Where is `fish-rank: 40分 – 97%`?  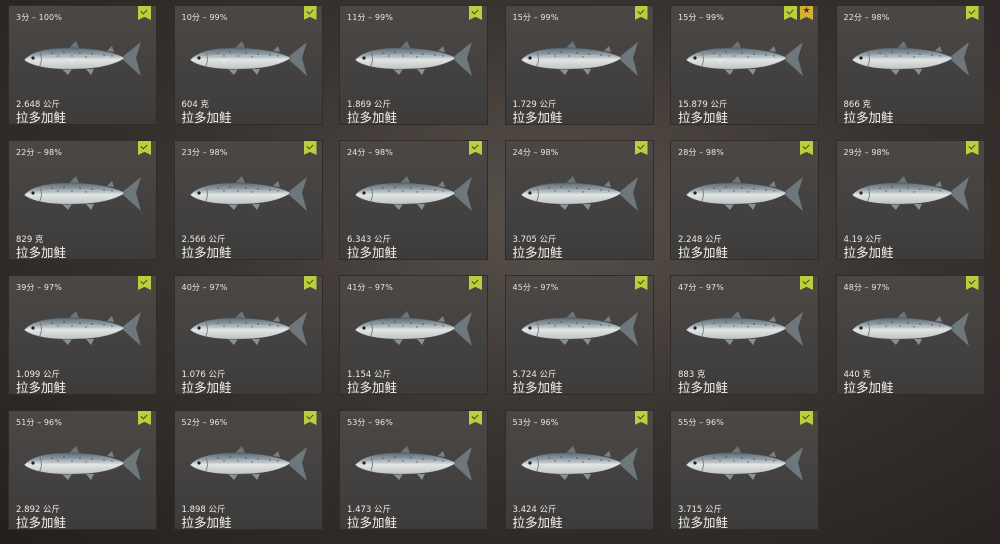
fish-rank: 40分 – 97% is located at coordinates (204, 287).